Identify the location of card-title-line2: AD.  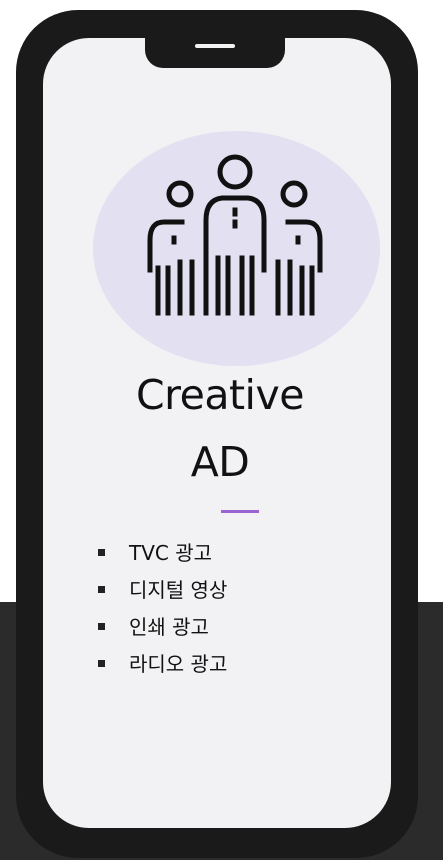
(220, 462).